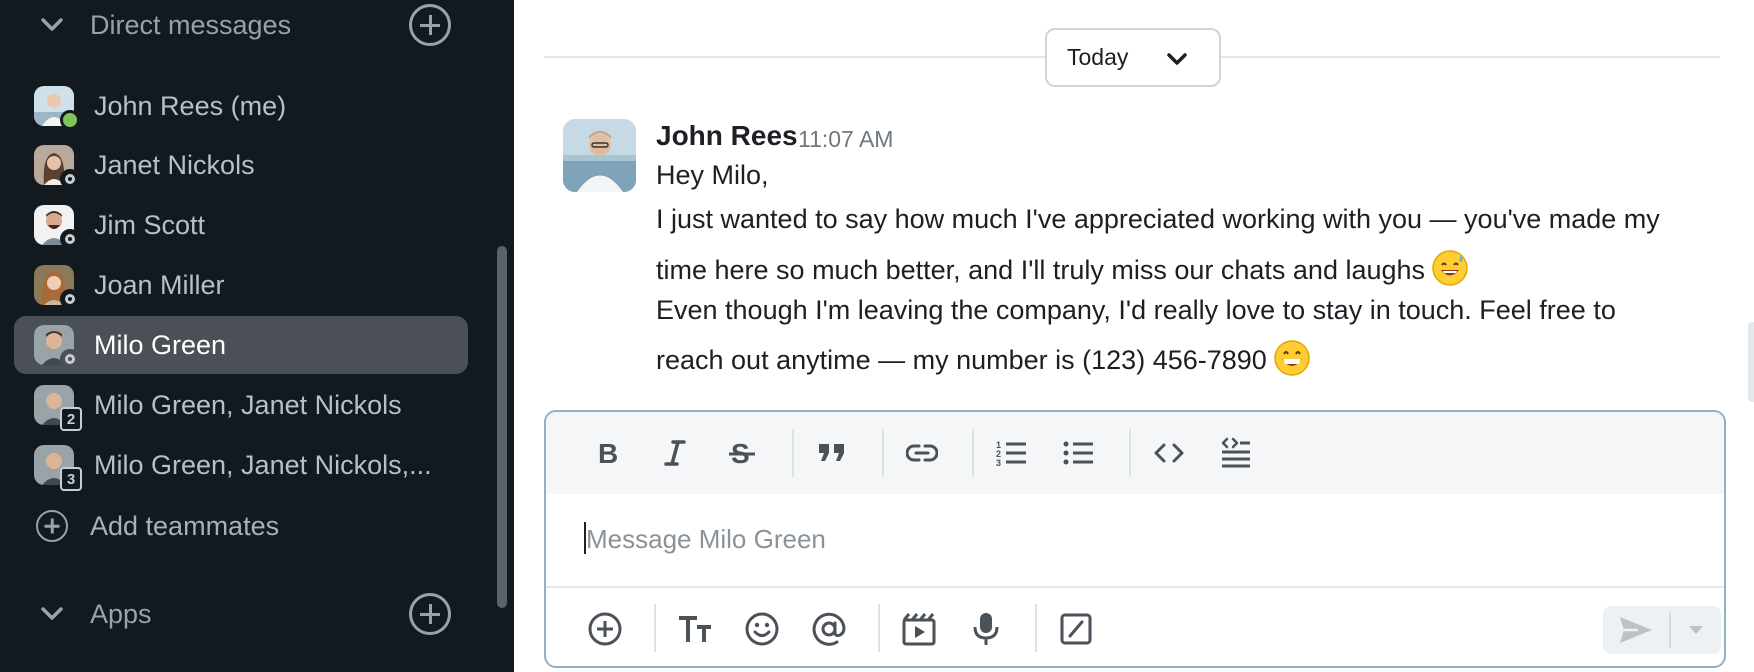  What do you see at coordinates (52, 526) in the screenshot?
I see `plus-circle-icon` at bounding box center [52, 526].